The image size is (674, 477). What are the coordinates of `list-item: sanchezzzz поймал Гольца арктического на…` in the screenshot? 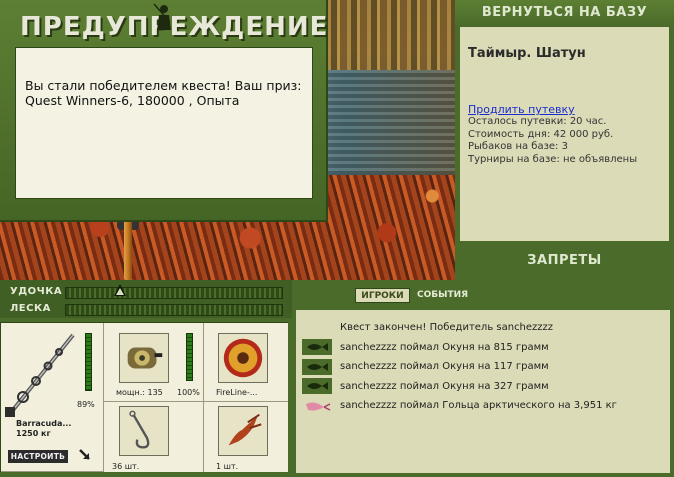 It's located at (486, 406).